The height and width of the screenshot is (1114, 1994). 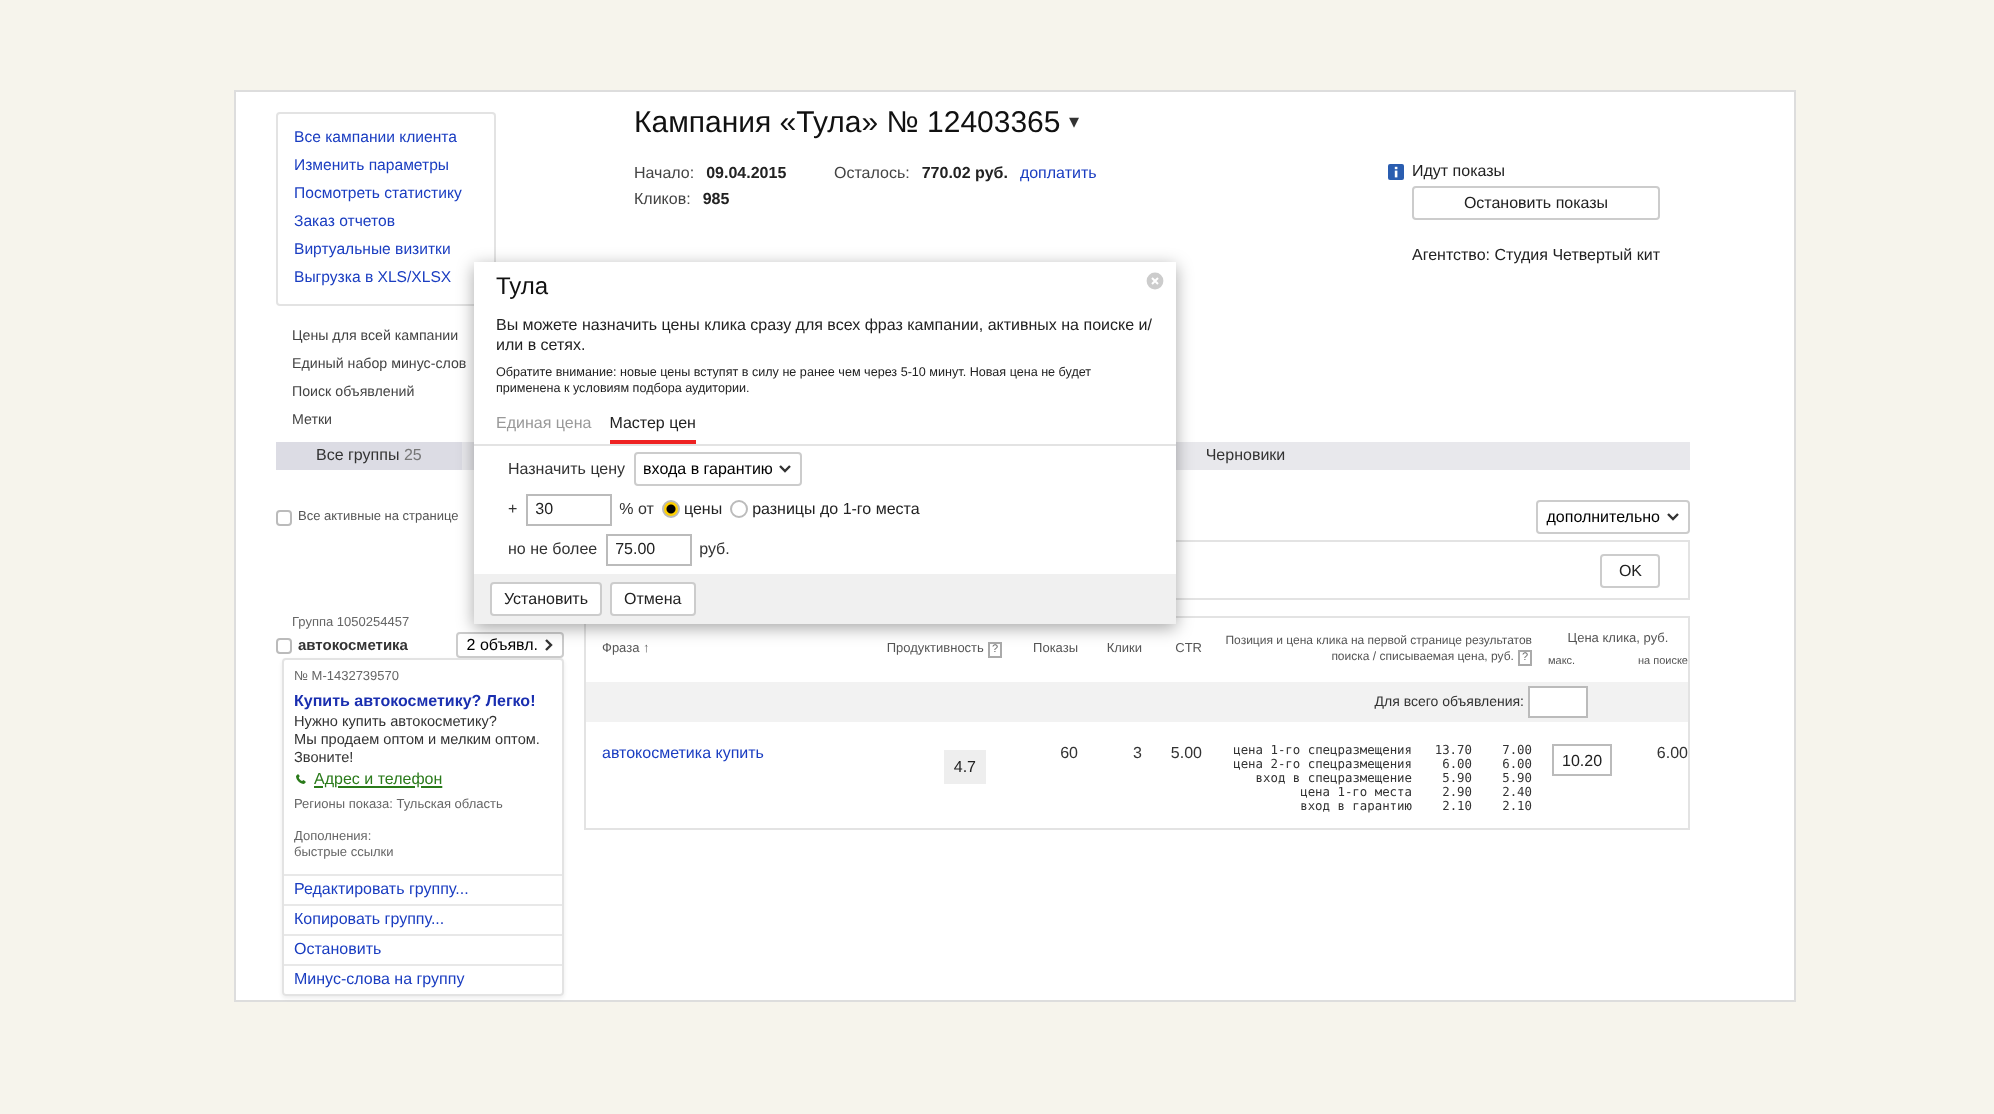 I want to click on currency-label: руб., so click(x=714, y=549).